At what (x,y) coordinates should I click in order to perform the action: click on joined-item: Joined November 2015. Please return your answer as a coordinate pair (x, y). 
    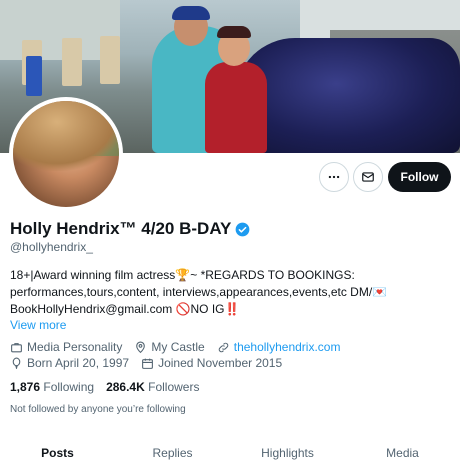
    Looking at the image, I should click on (211, 363).